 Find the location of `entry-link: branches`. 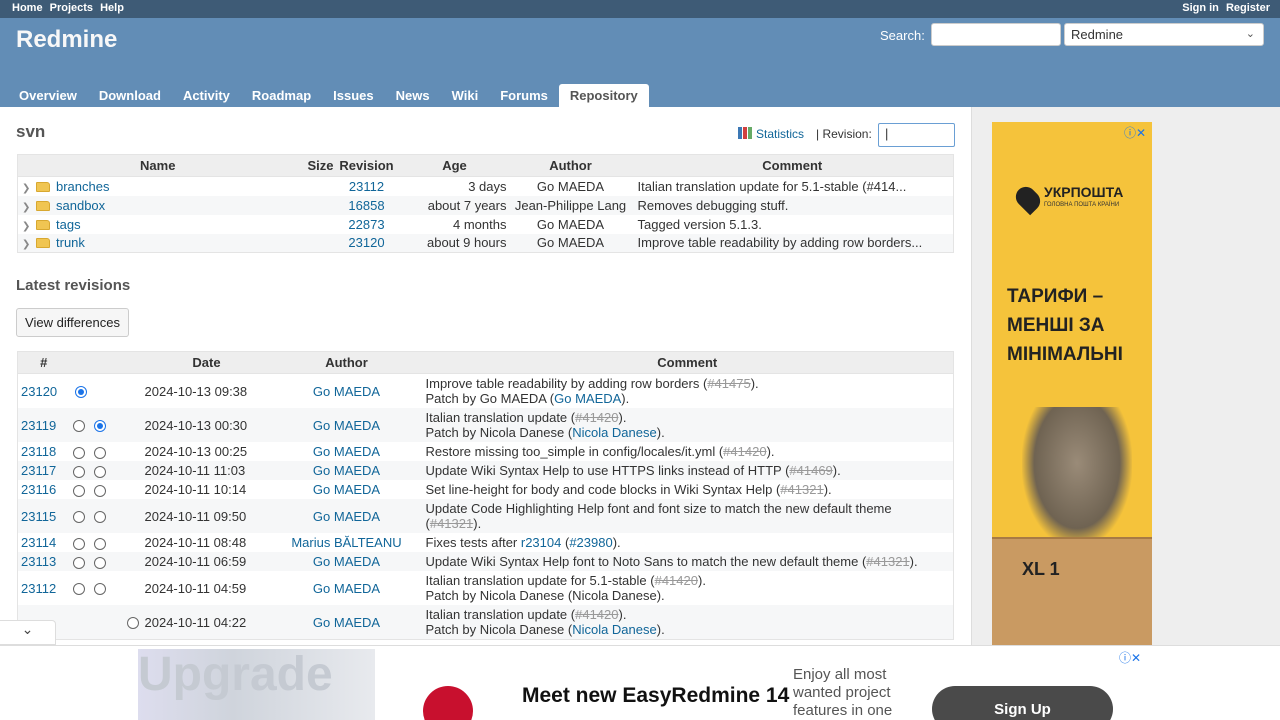

entry-link: branches is located at coordinates (82, 186).